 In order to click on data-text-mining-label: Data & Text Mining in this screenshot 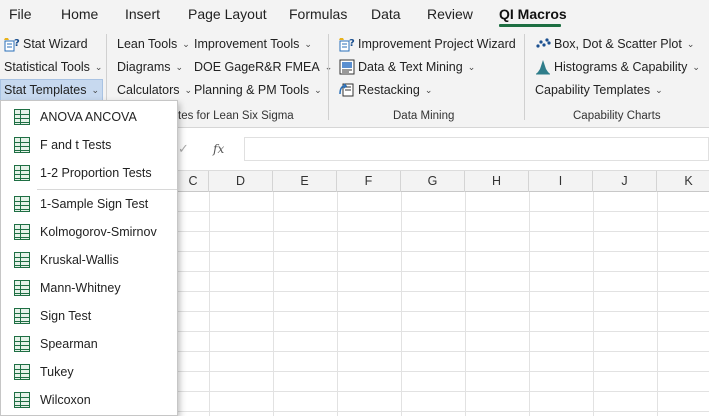, I will do `click(410, 67)`.